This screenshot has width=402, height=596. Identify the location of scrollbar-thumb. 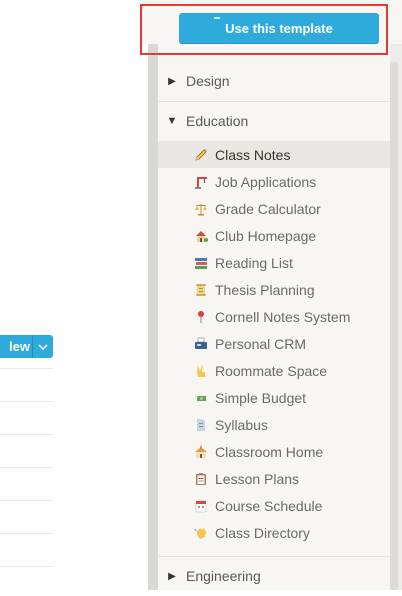
(394, 326).